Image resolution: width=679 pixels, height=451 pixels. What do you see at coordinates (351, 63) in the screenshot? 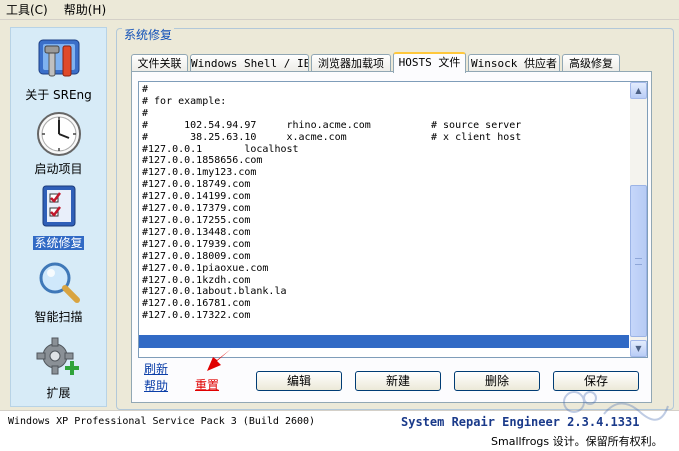
I see `tab-browser-addons: 浏览器加载项` at bounding box center [351, 63].